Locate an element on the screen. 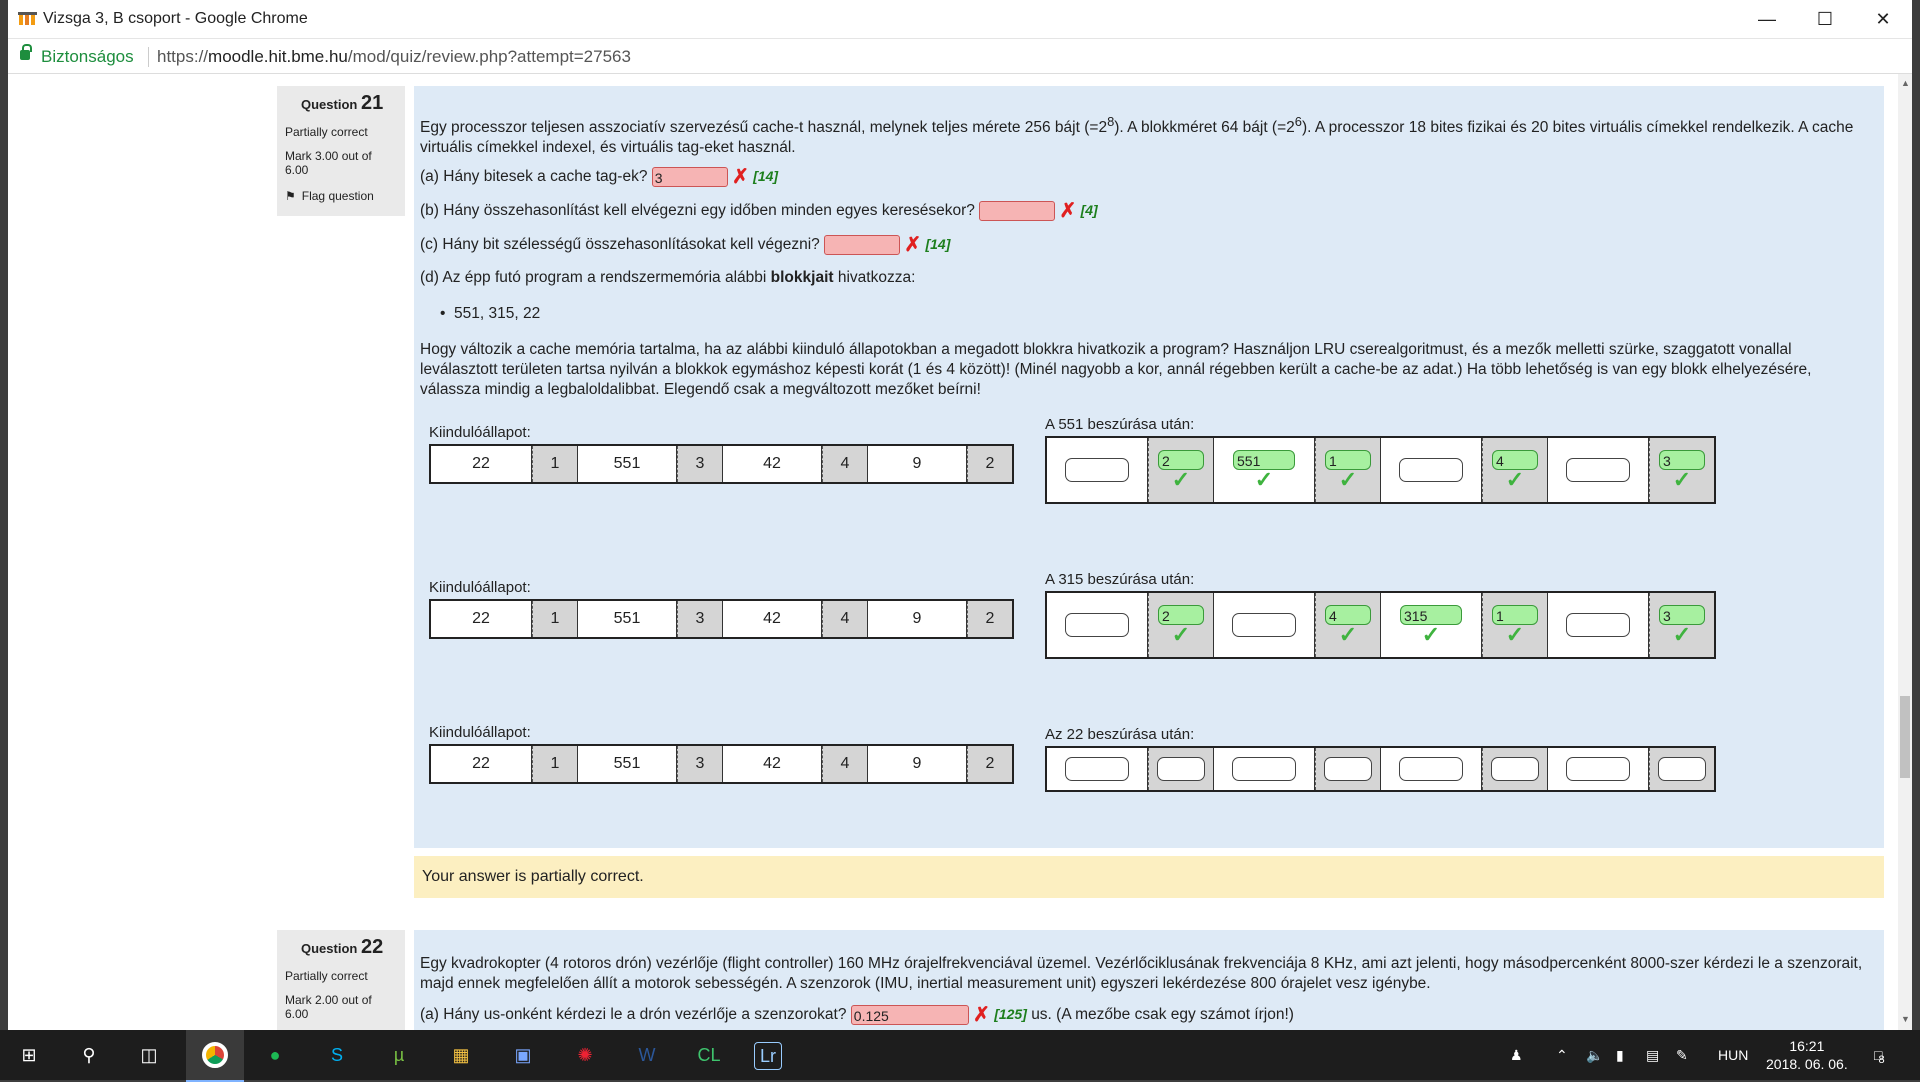 The height and width of the screenshot is (1082, 1920). scroll-up-icon: ▲ is located at coordinates (1905, 83).